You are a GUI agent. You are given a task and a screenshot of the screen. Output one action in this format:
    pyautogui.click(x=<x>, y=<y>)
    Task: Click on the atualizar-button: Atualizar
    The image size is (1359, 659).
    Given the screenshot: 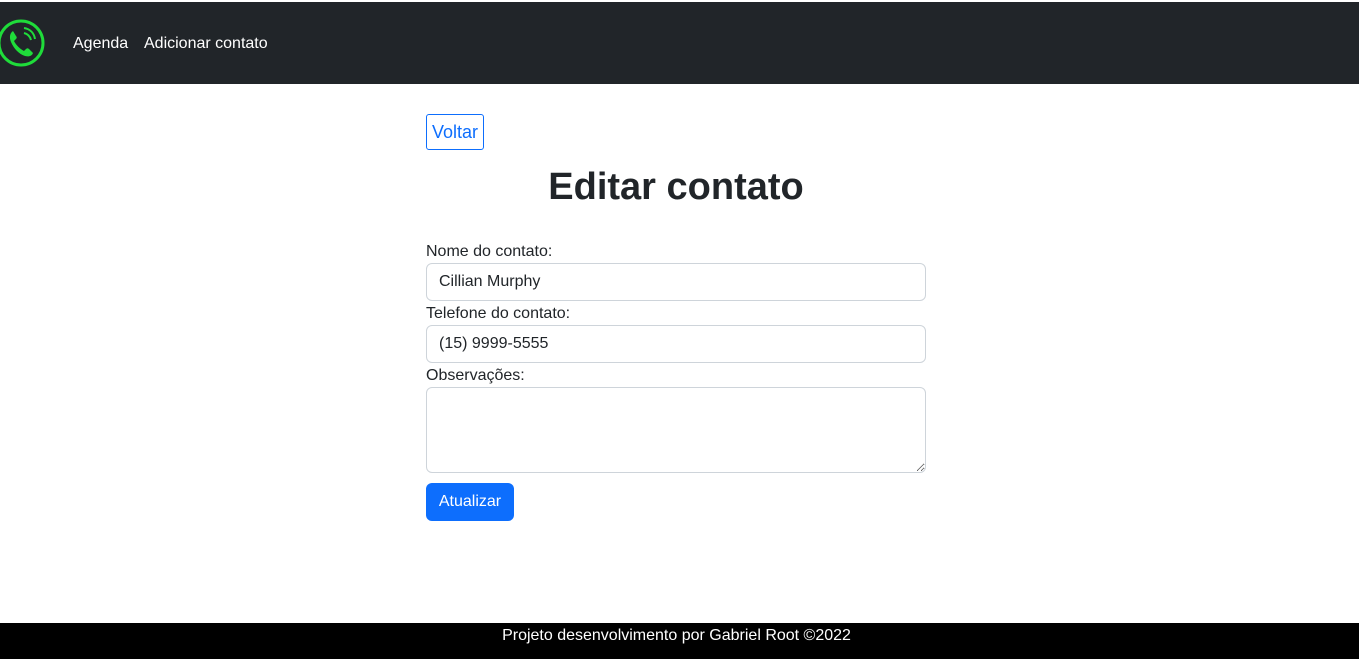 What is the action you would take?
    pyautogui.click(x=470, y=502)
    